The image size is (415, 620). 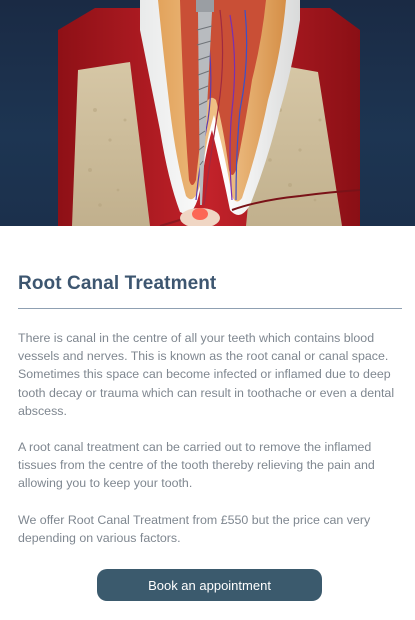 I want to click on section-title: Root Canal Treatment, so click(x=117, y=283).